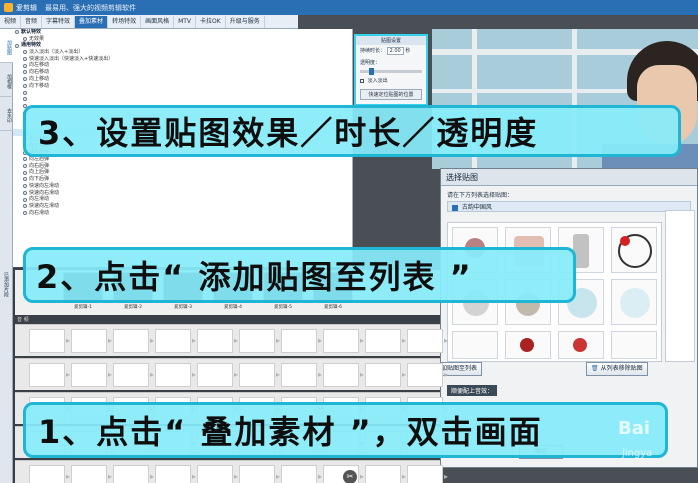 This screenshot has height=483, width=698. I want to click on menu-tab: 音频, so click(32, 21).